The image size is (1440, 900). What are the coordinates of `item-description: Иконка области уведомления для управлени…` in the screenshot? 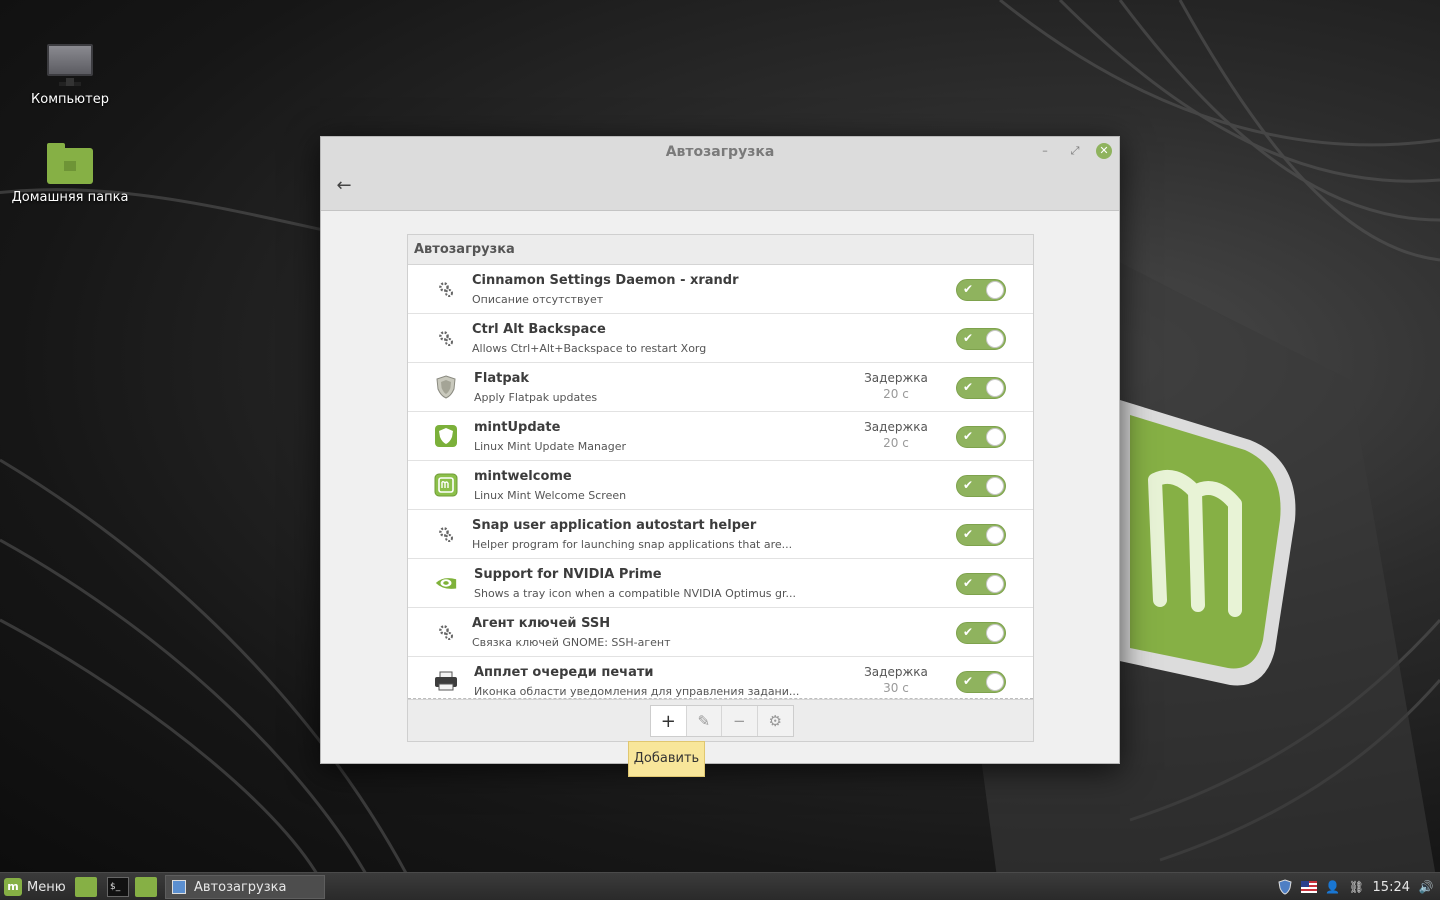 It's located at (637, 691).